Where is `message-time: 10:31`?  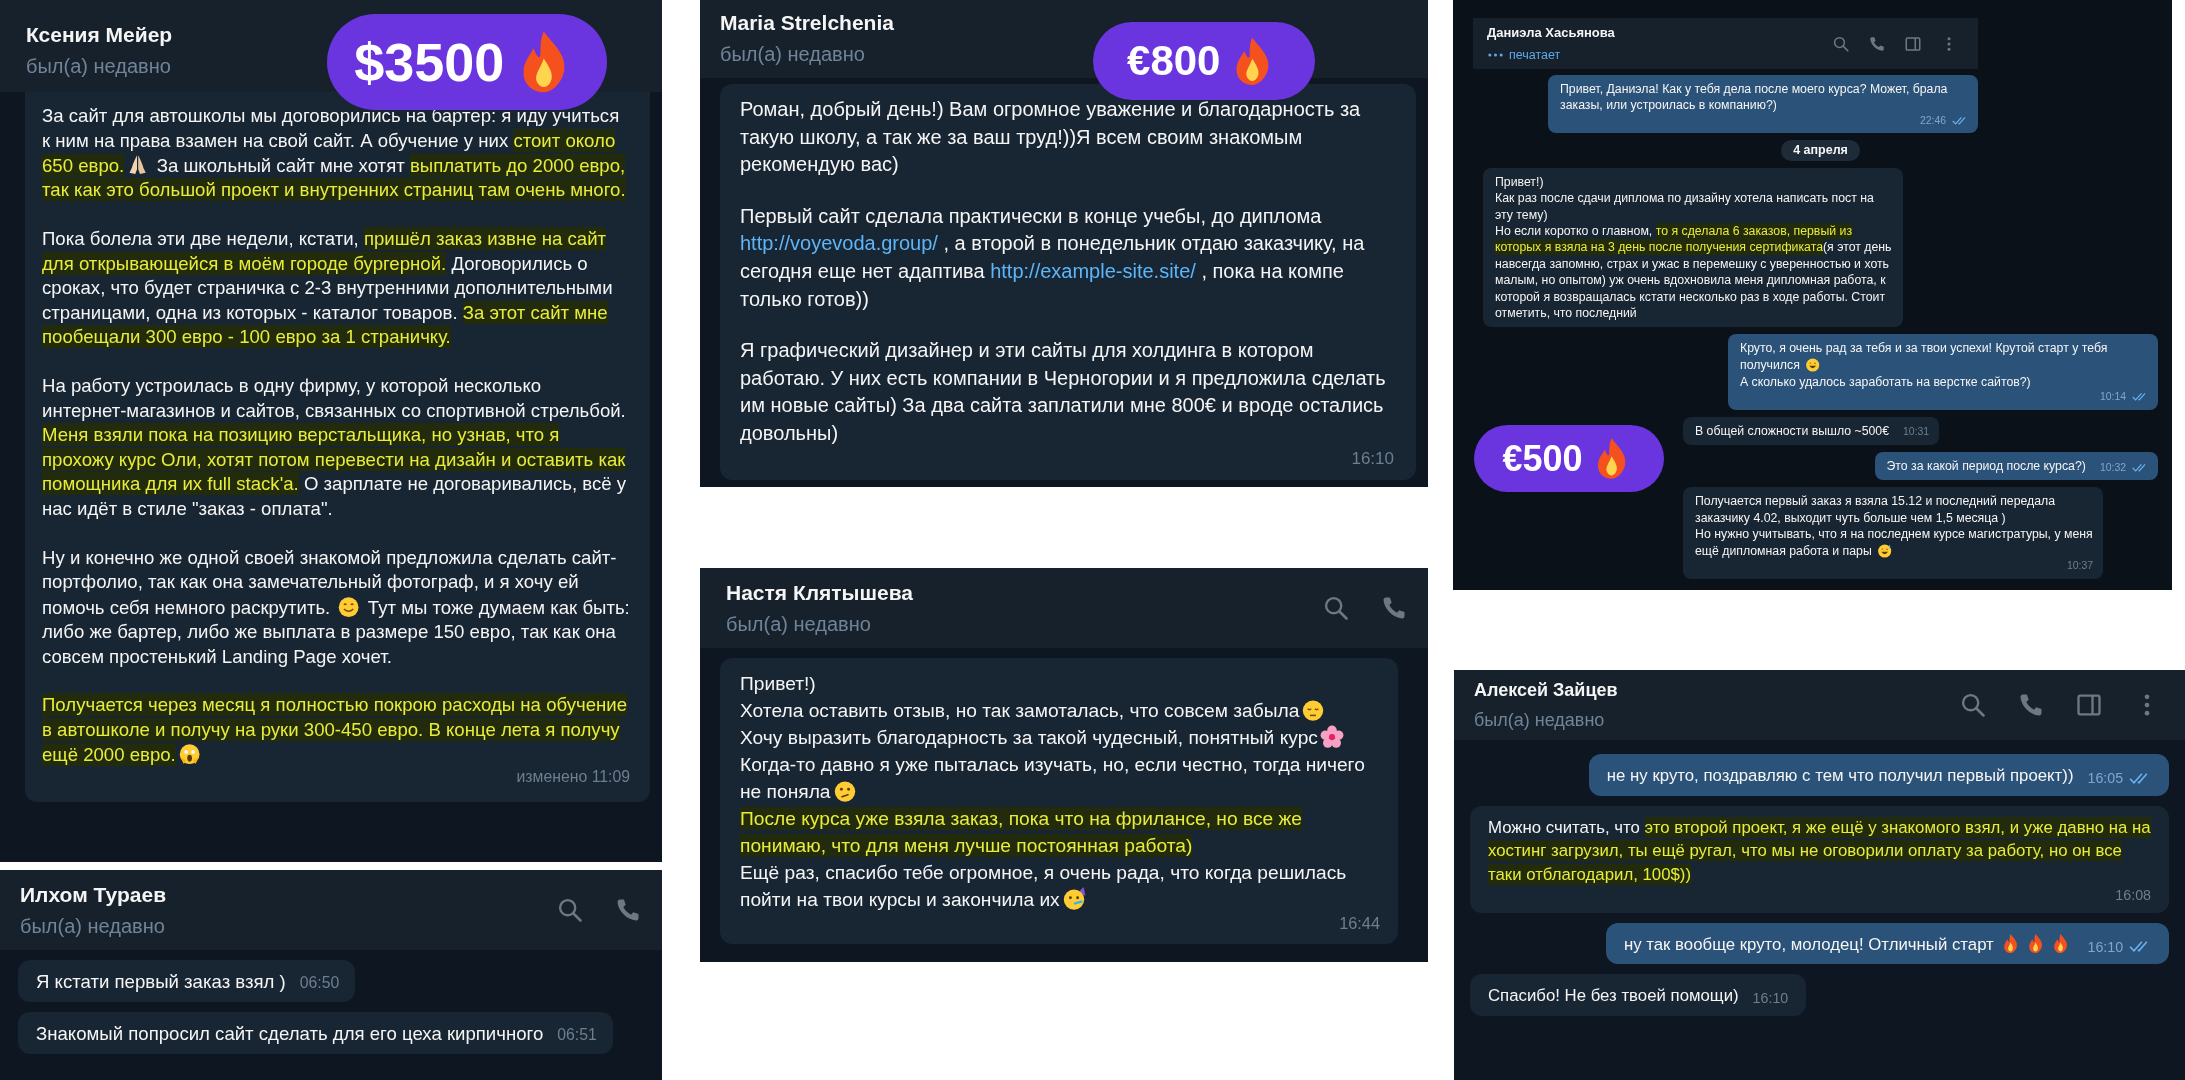
message-time: 10:31 is located at coordinates (1916, 432).